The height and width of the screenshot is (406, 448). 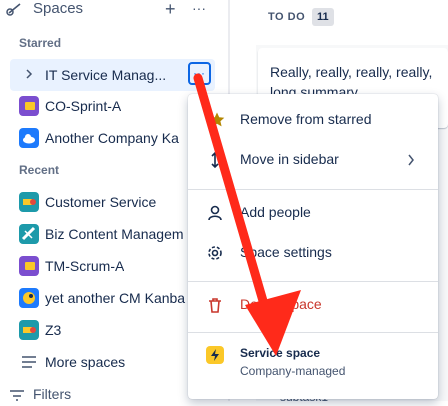 I want to click on recent-section-label: Recent, so click(x=39, y=170).